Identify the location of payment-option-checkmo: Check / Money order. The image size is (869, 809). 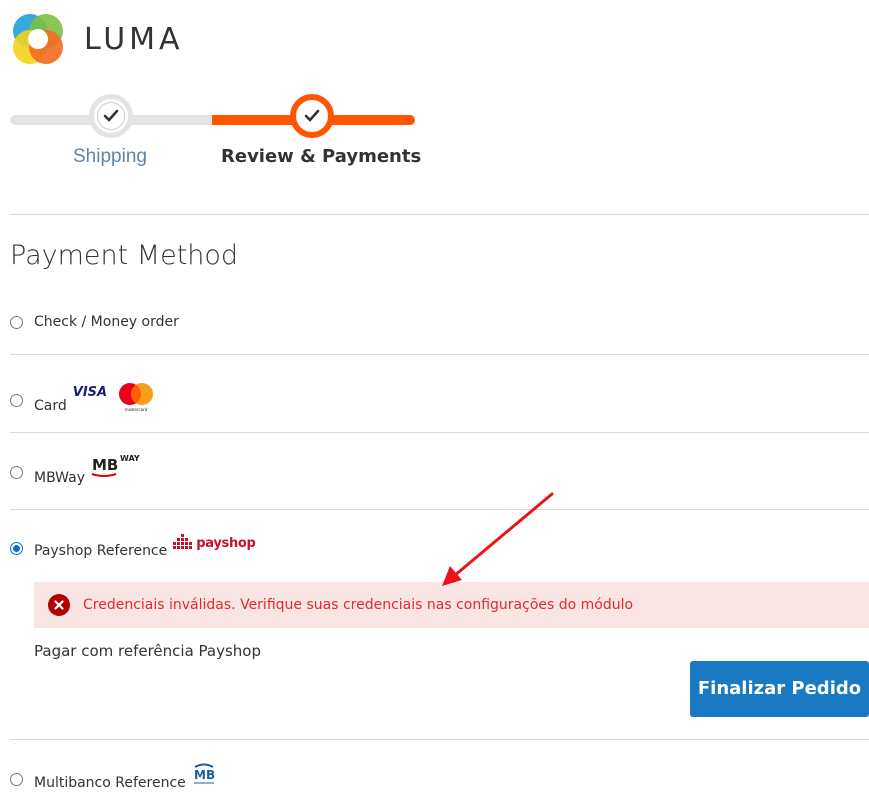
(94, 322).